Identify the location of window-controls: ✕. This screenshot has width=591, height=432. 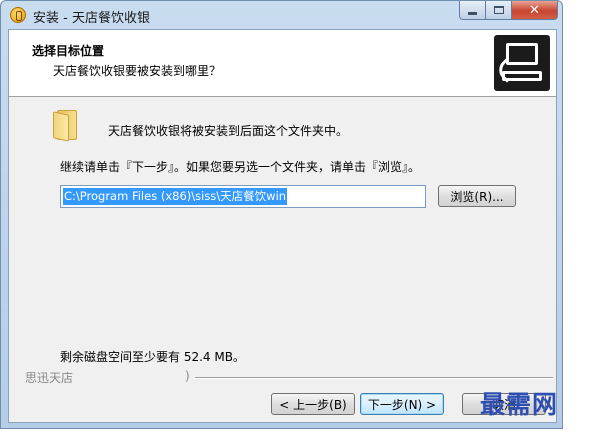
(508, 11).